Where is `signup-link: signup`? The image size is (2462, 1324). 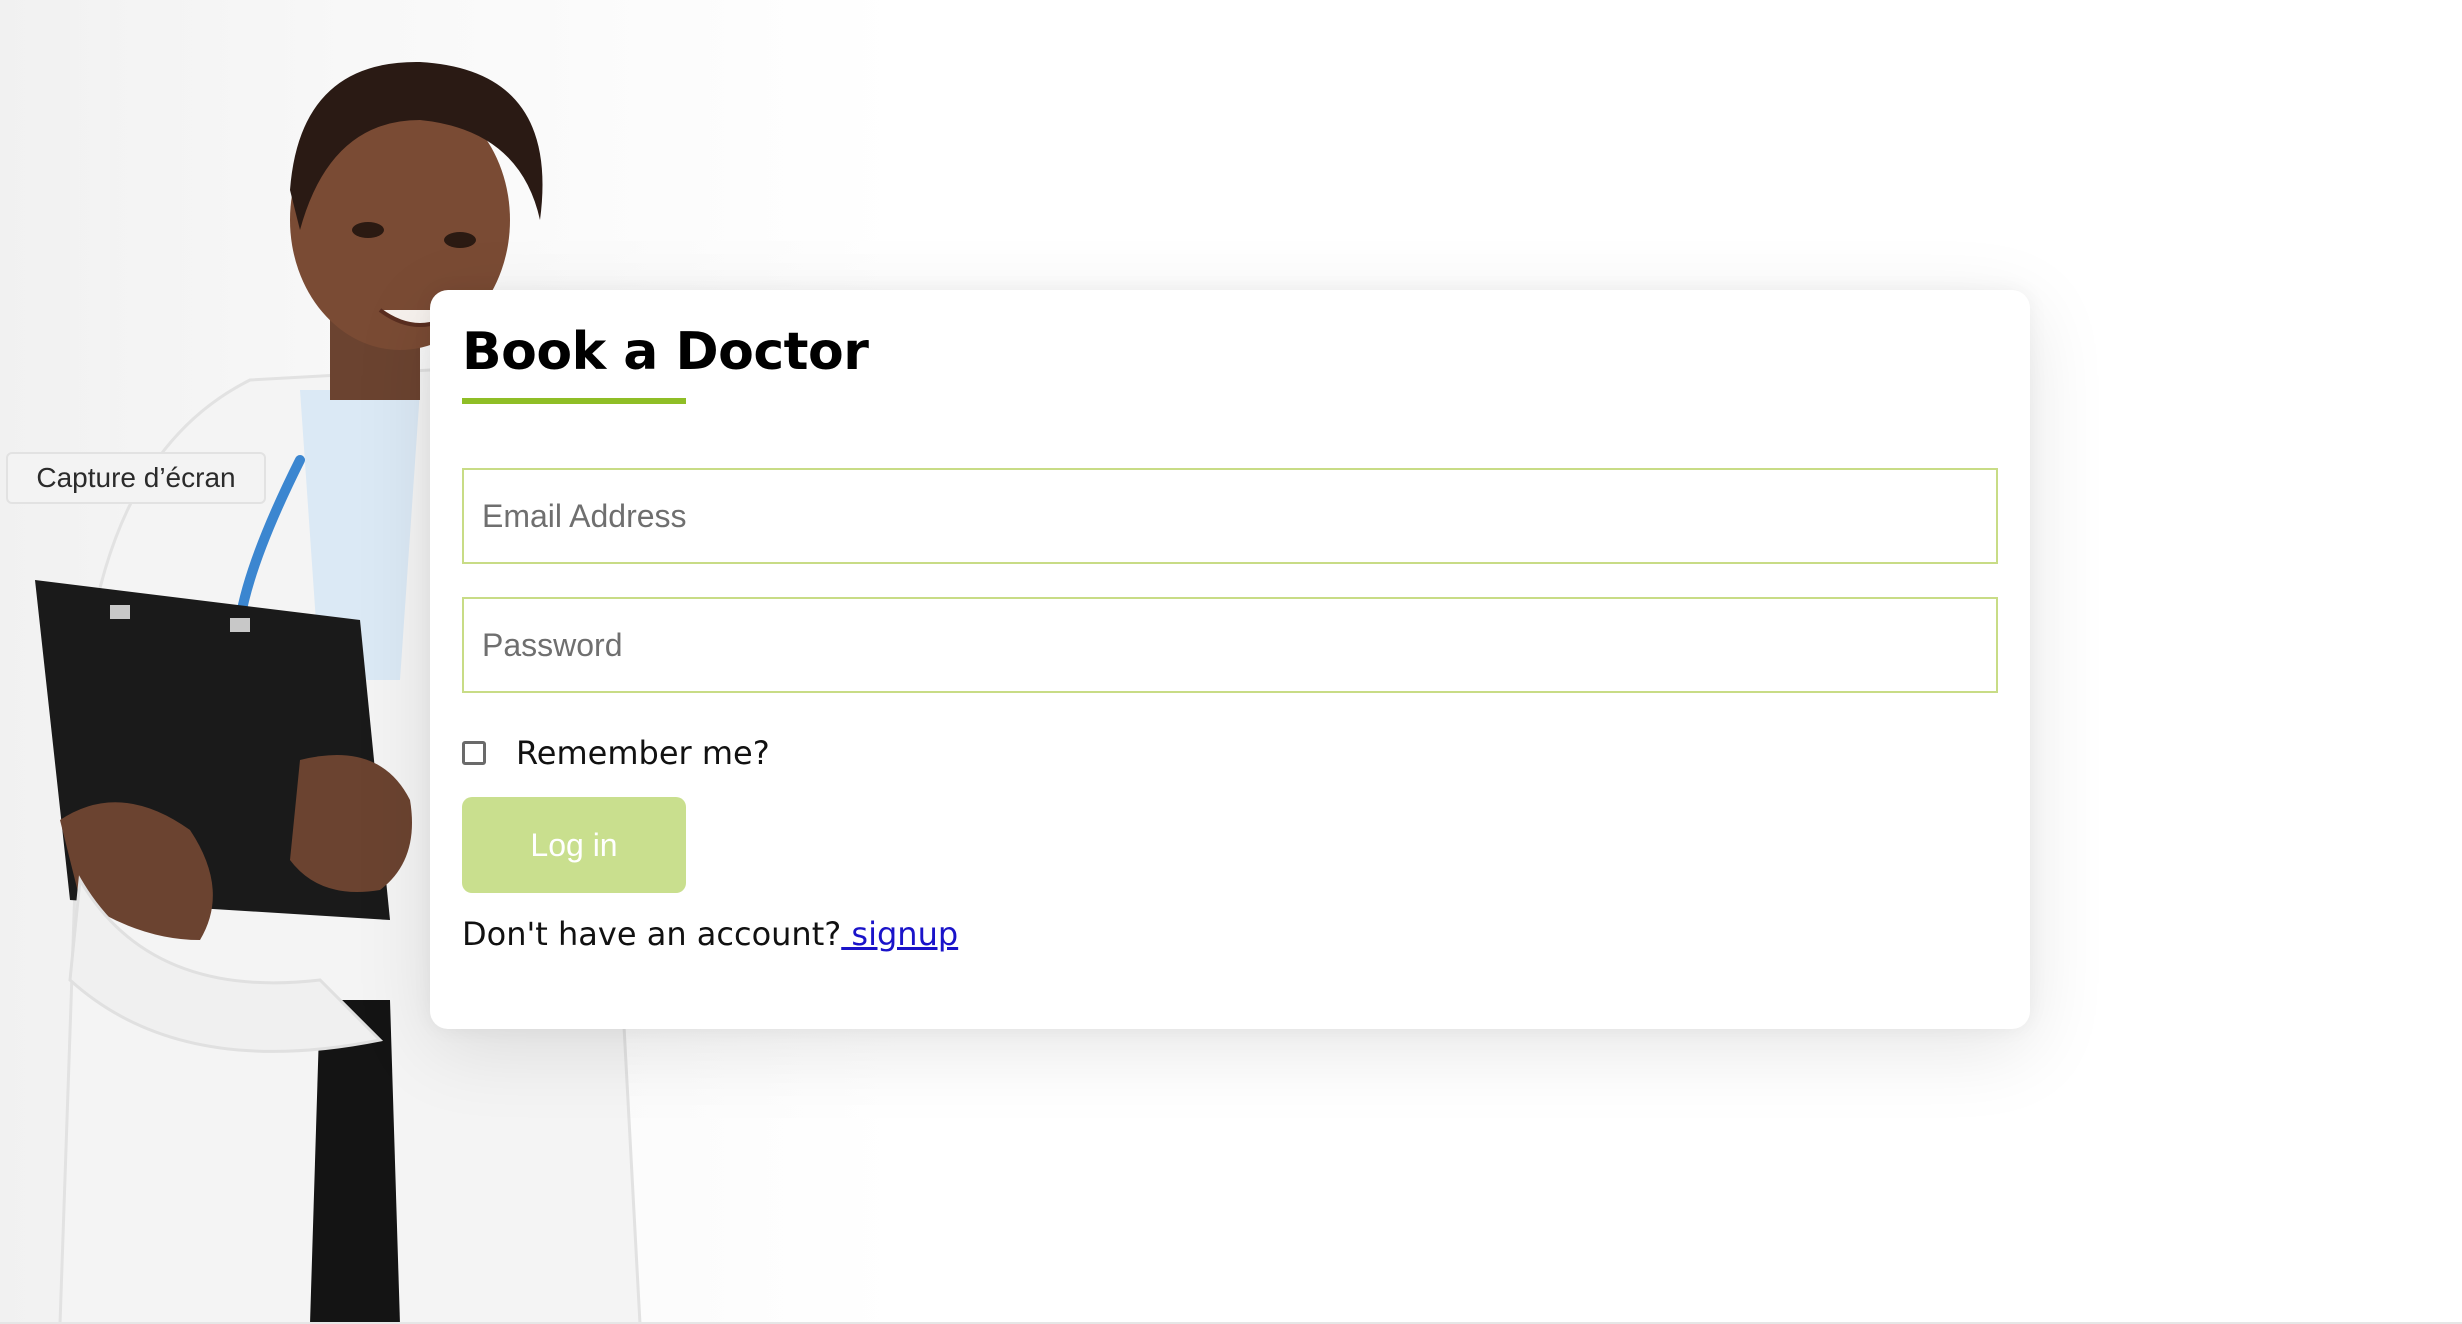 signup-link: signup is located at coordinates (899, 934).